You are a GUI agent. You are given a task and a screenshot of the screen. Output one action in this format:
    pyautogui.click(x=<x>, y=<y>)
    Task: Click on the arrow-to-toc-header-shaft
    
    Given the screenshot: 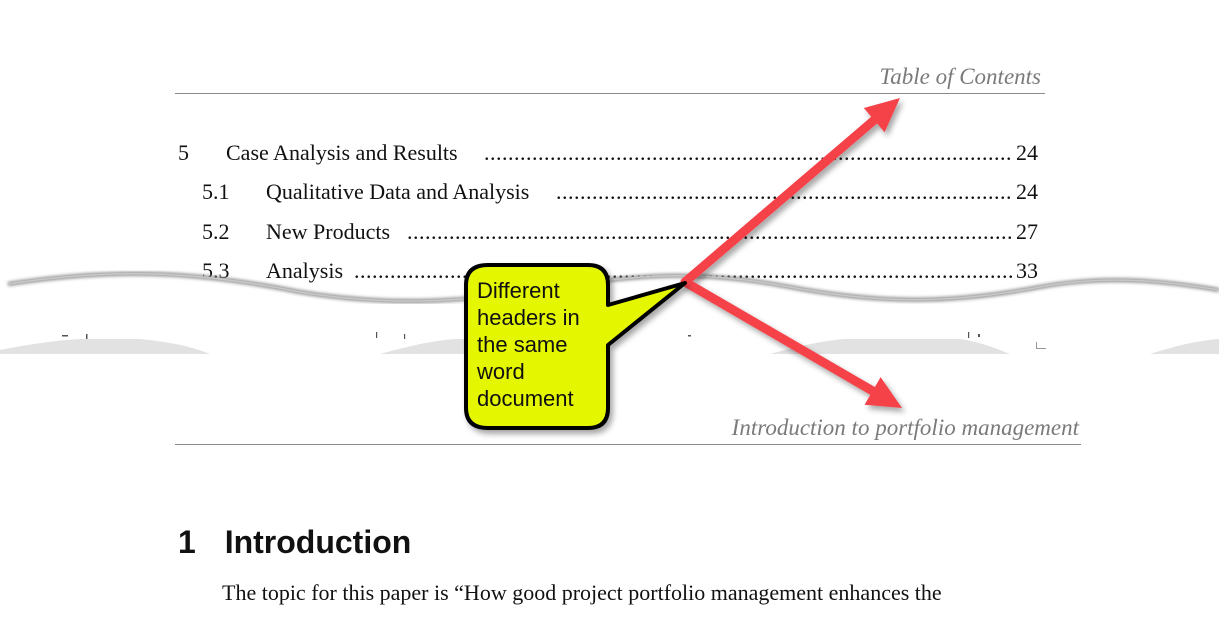 What is the action you would take?
    pyautogui.click(x=781, y=200)
    